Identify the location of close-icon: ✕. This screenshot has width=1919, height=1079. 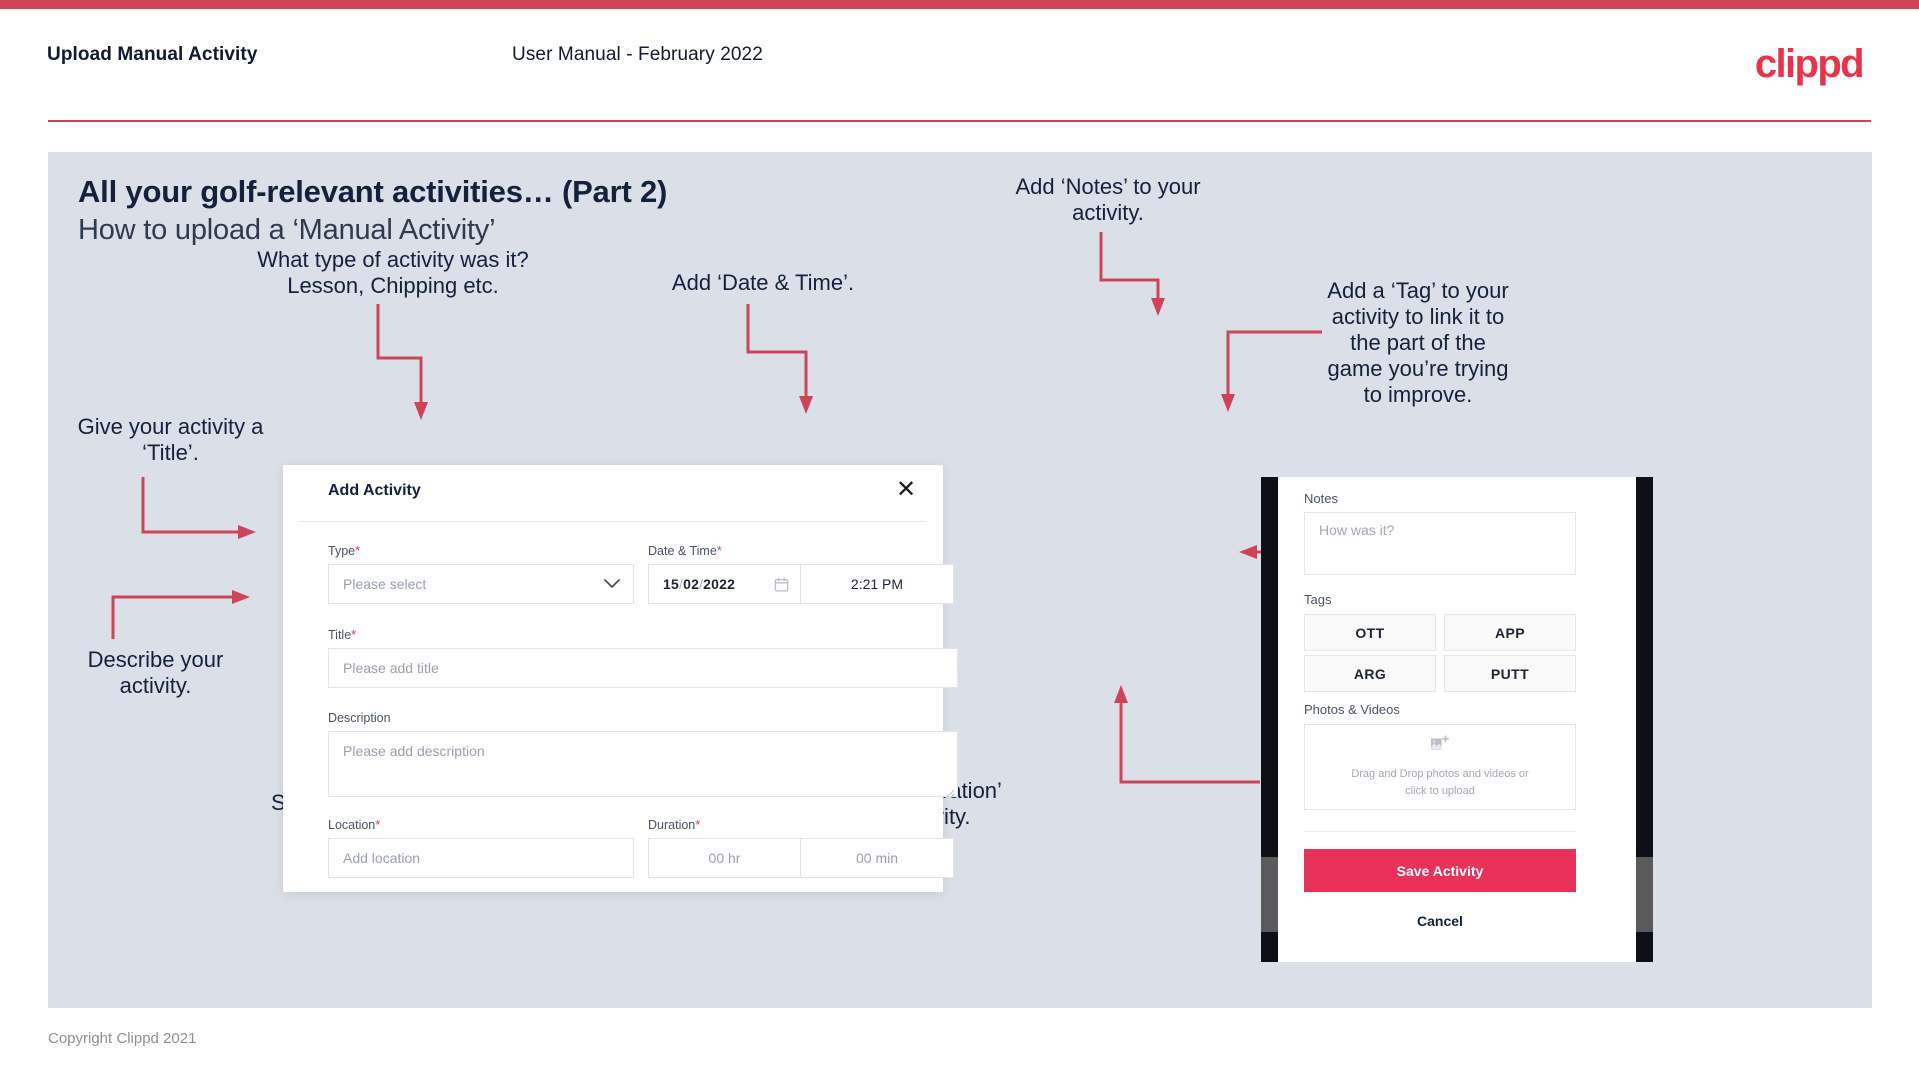
(906, 490).